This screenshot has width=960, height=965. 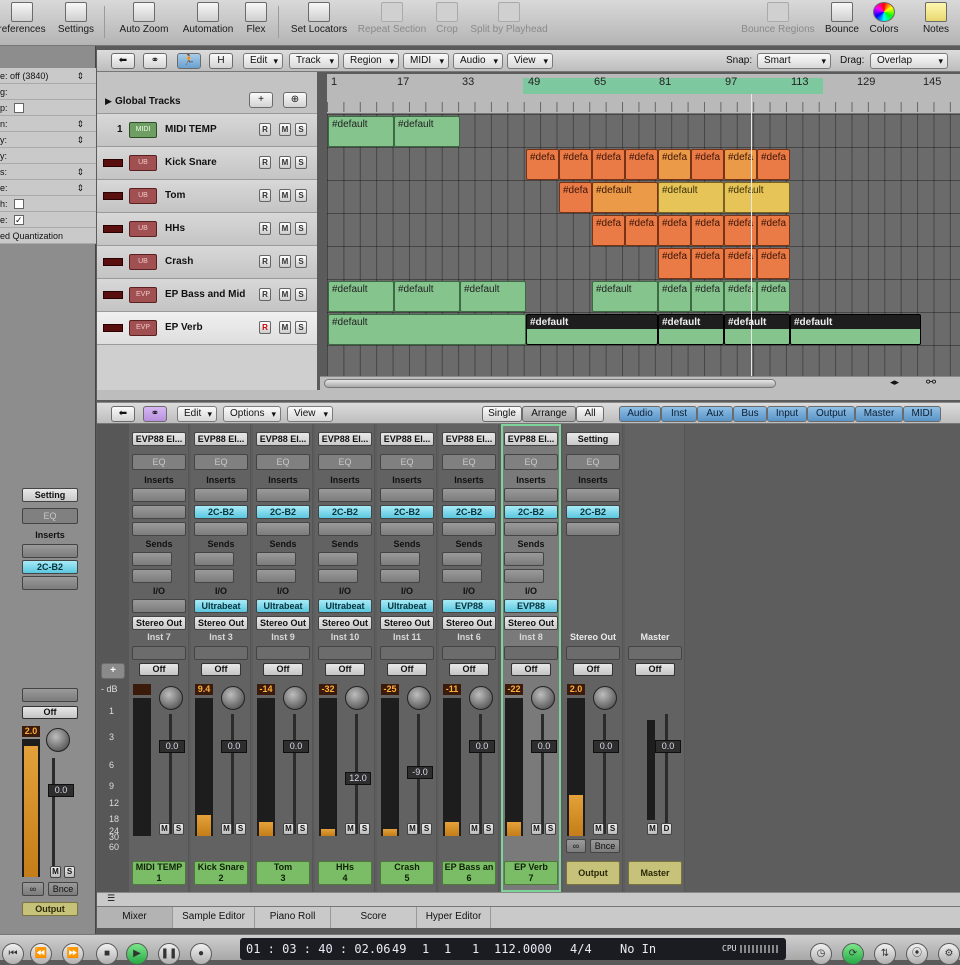 What do you see at coordinates (666, 829) in the screenshot?
I see `dim-button: D` at bounding box center [666, 829].